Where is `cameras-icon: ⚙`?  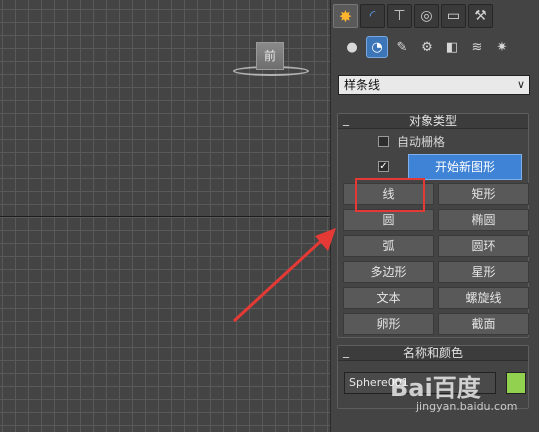 cameras-icon: ⚙ is located at coordinates (427, 47).